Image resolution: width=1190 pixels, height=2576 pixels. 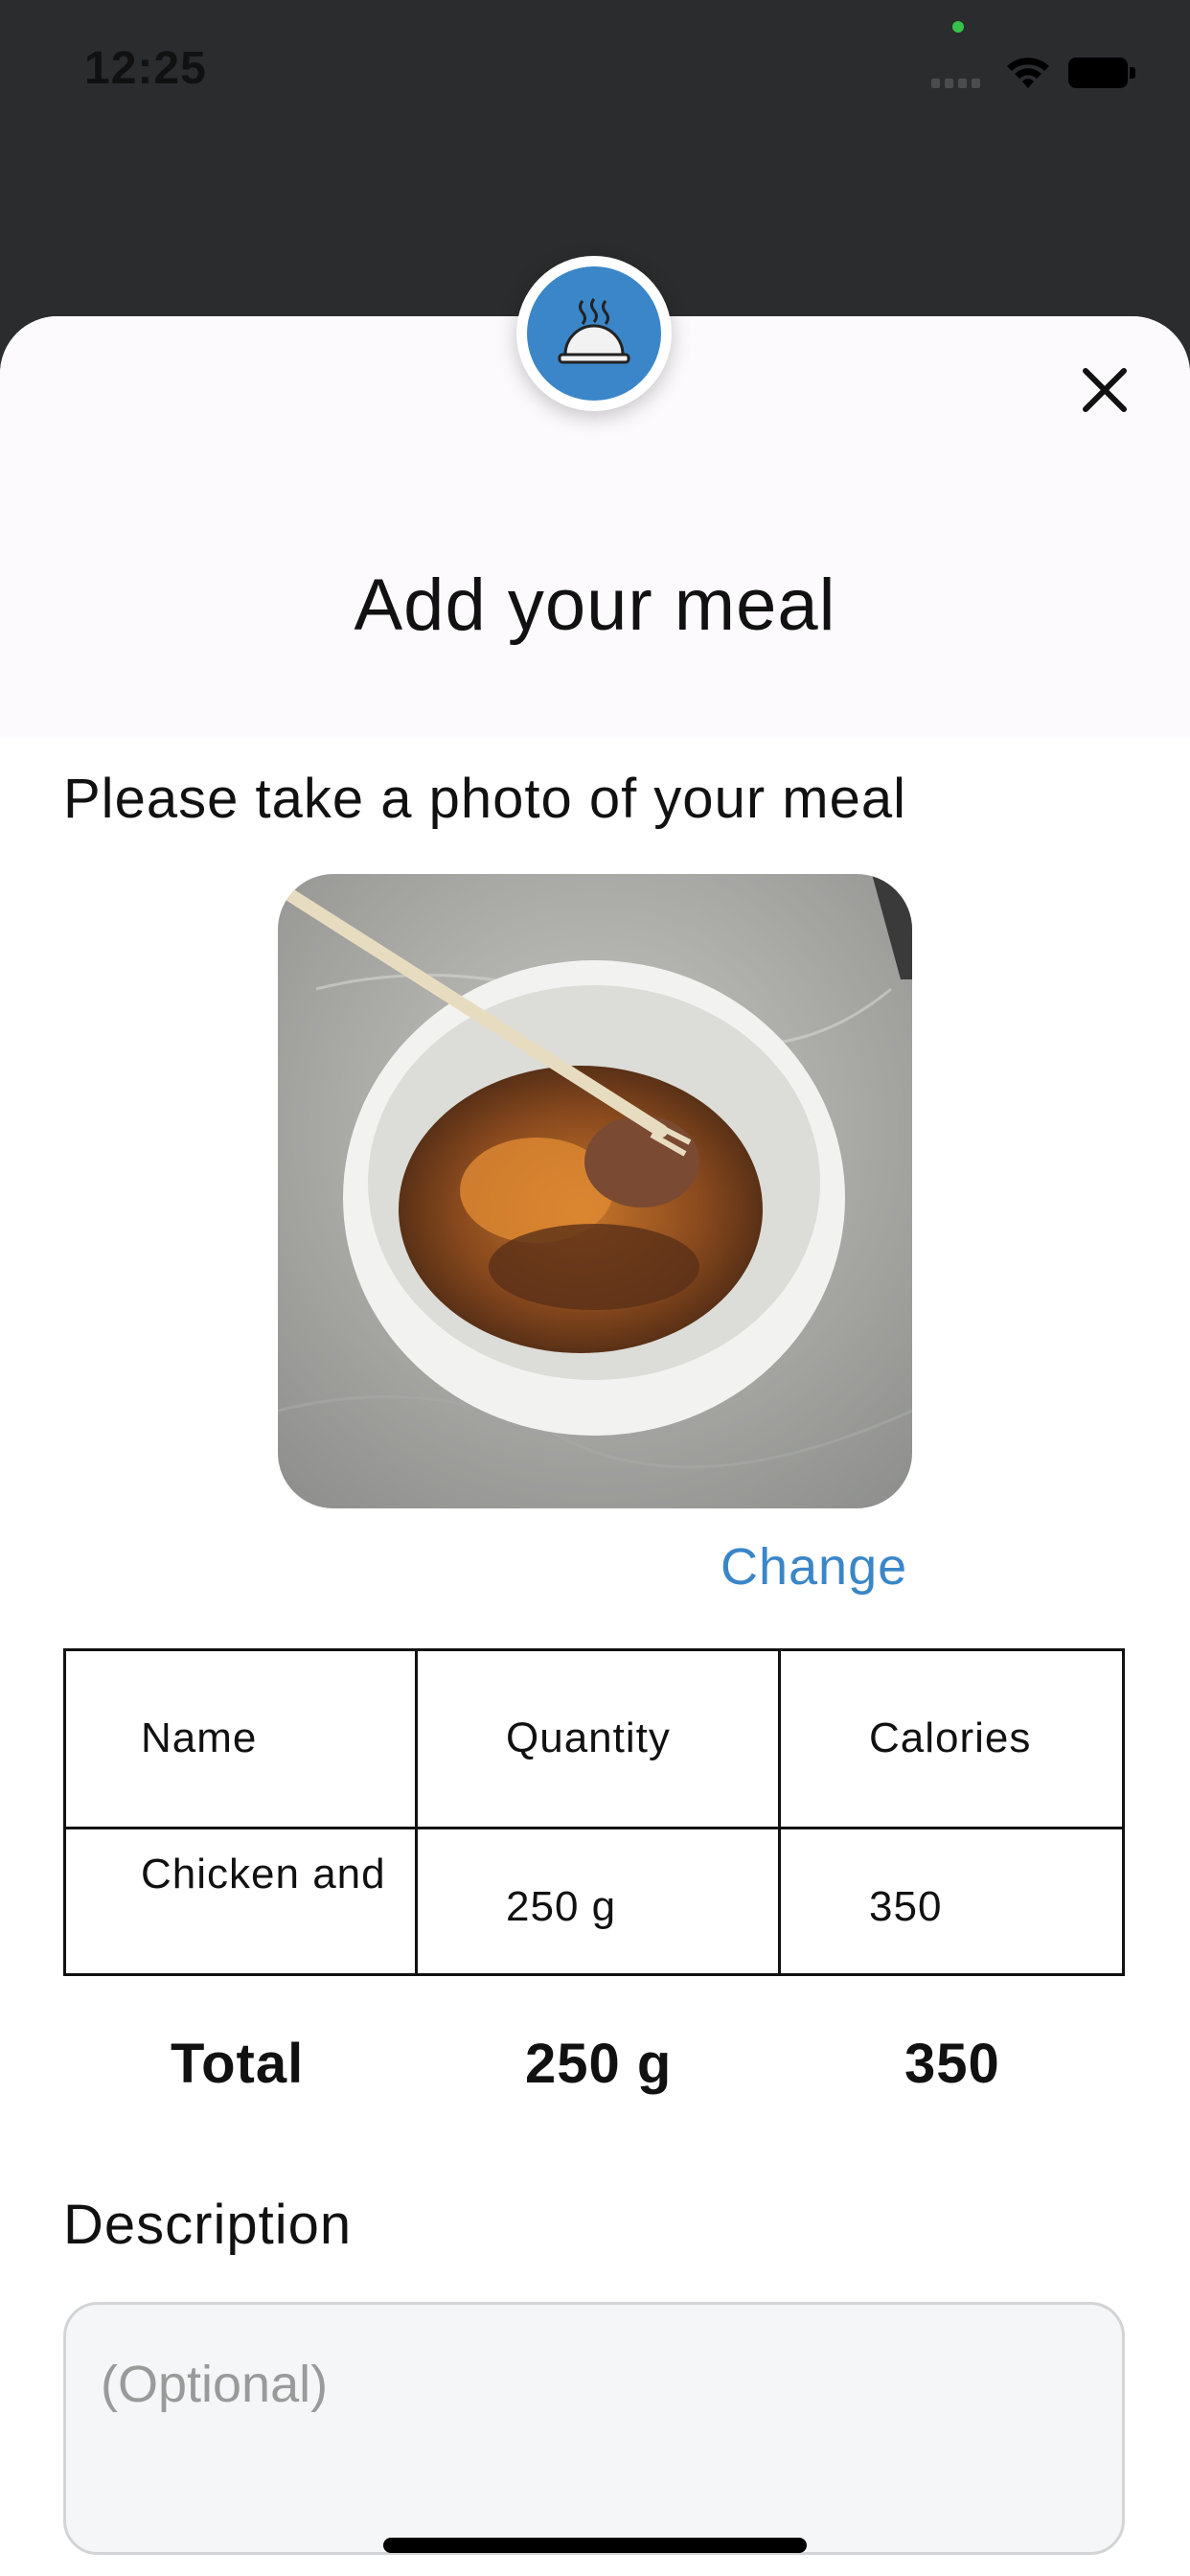 What do you see at coordinates (595, 2545) in the screenshot?
I see `home-indicator` at bounding box center [595, 2545].